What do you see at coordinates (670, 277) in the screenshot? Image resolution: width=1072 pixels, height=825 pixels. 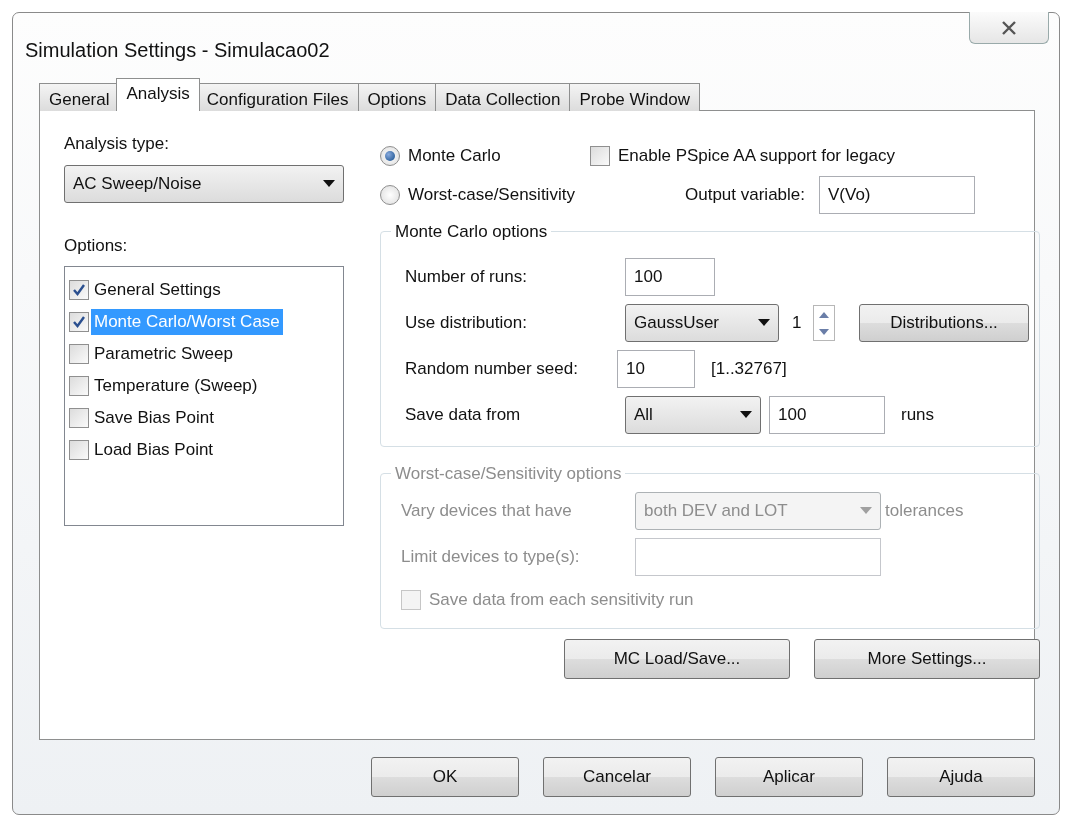 I see `runs-field: 100` at bounding box center [670, 277].